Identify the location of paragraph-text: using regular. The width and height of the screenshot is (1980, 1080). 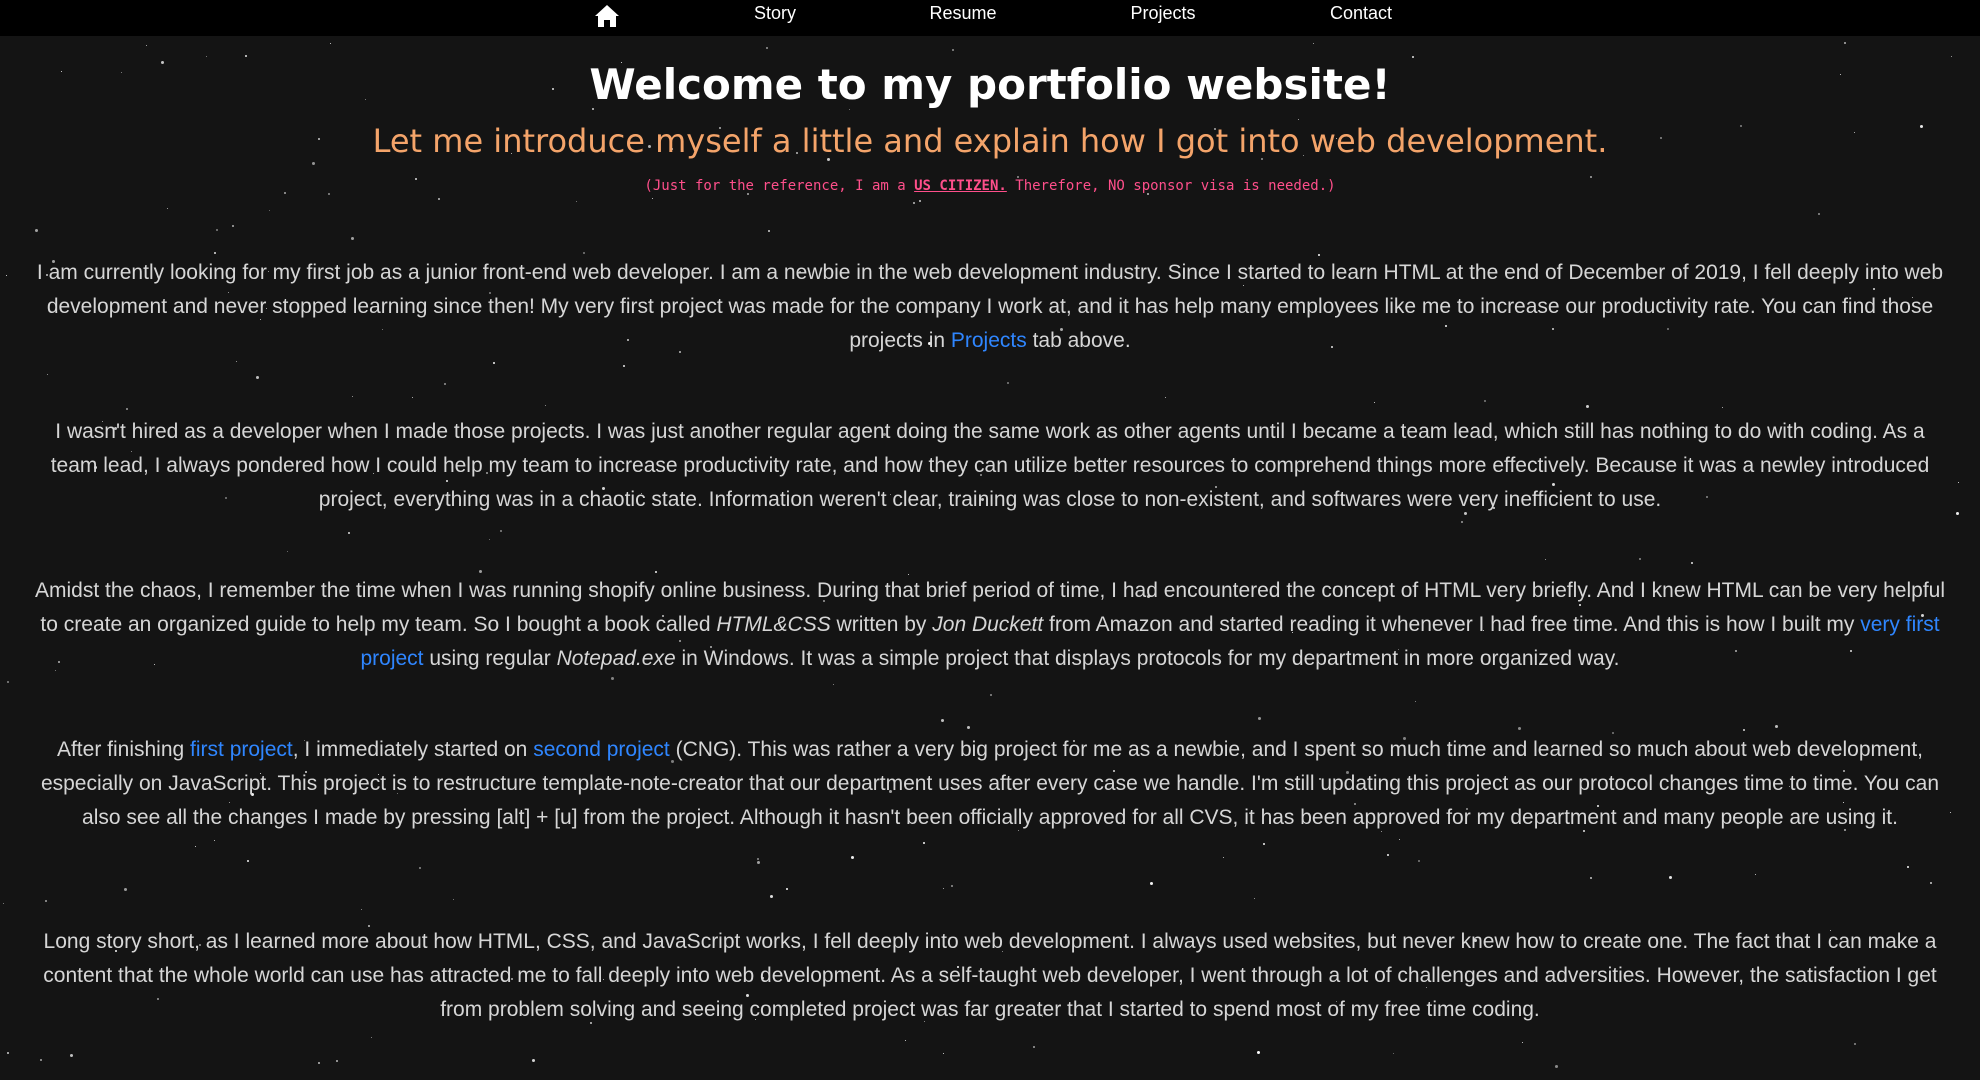
(490, 658).